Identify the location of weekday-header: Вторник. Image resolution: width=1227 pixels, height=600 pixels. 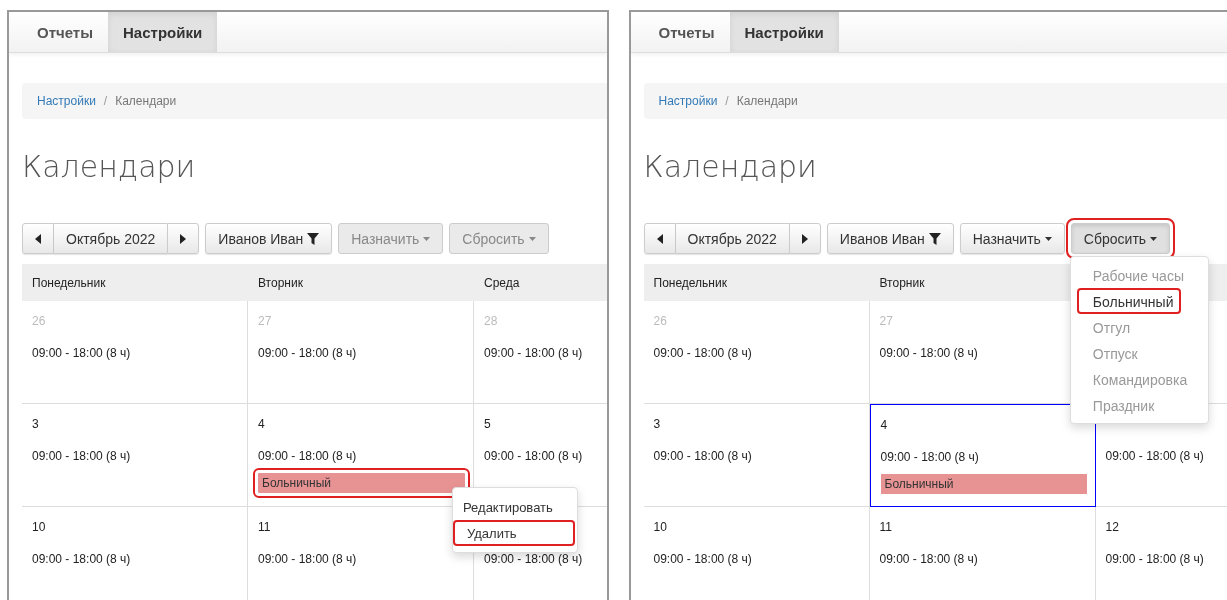
(361, 282).